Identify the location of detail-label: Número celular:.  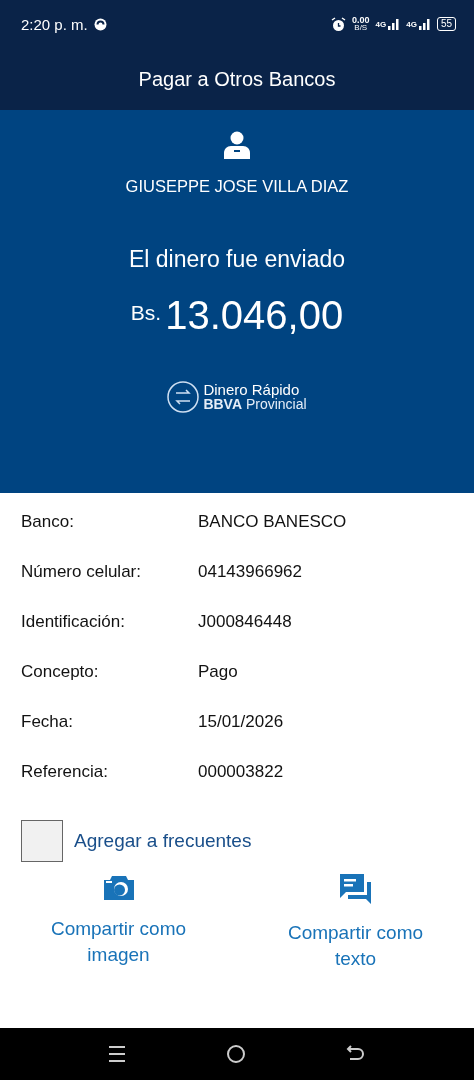
(81, 572).